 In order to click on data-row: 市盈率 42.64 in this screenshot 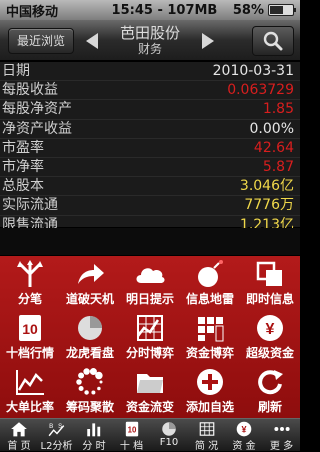, I will do `click(150, 148)`.